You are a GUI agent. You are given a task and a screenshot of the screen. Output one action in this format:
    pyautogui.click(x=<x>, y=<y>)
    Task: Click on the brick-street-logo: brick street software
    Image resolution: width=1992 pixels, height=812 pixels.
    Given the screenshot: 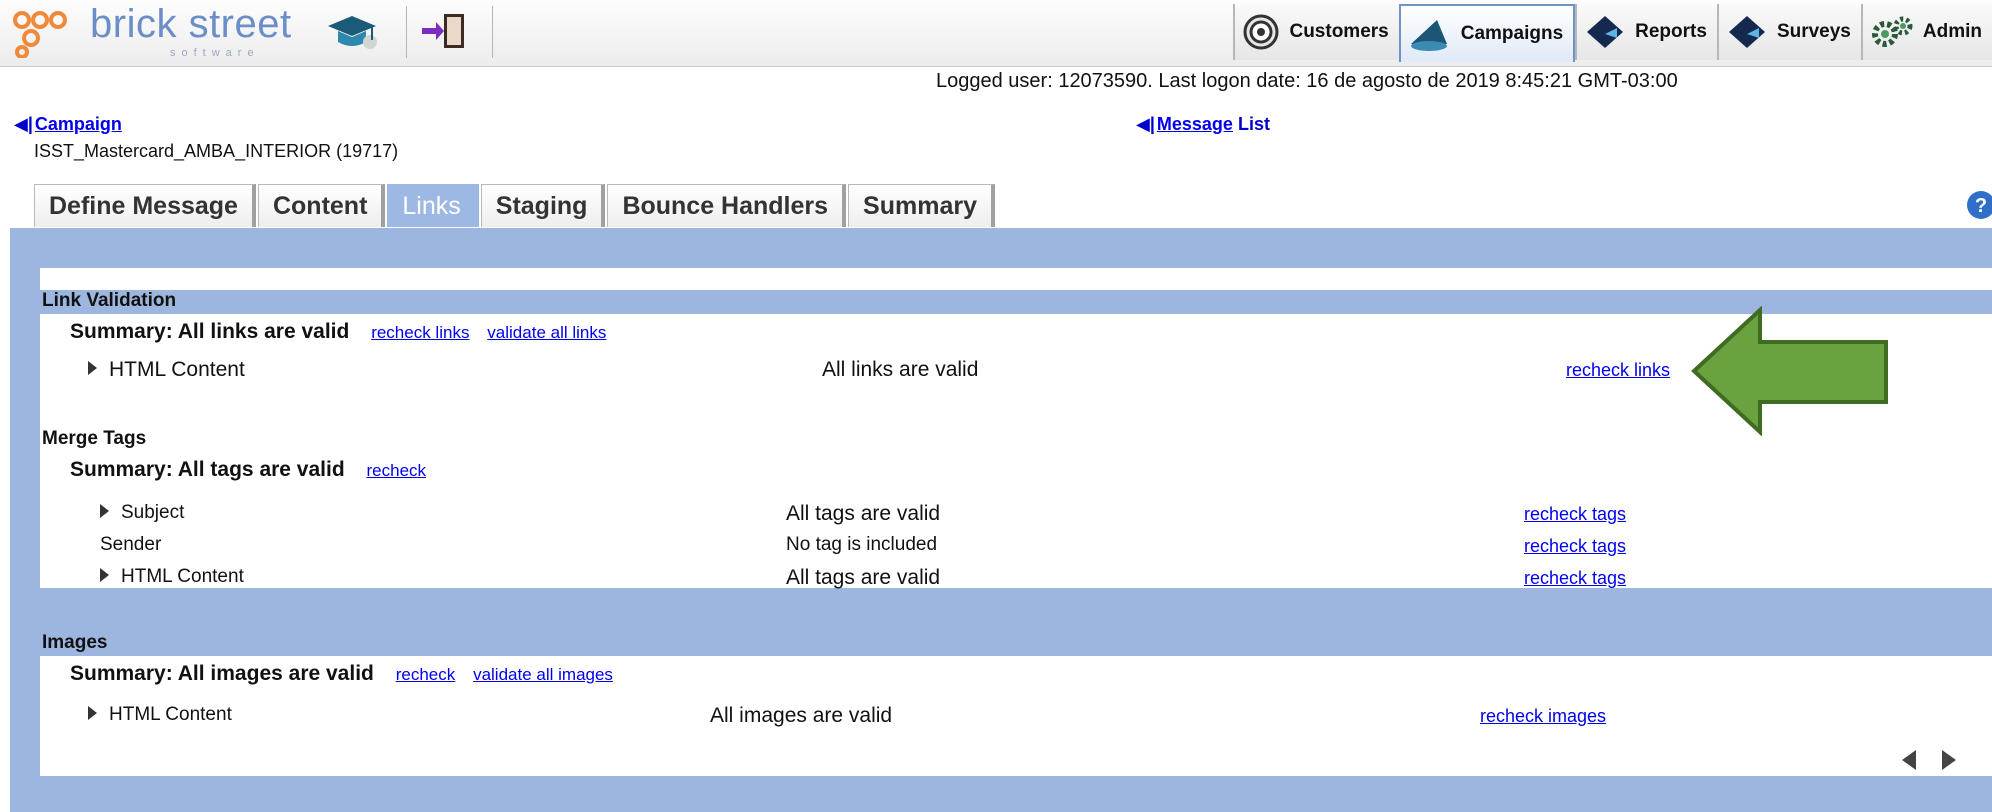 What is the action you would take?
    pyautogui.click(x=160, y=31)
    